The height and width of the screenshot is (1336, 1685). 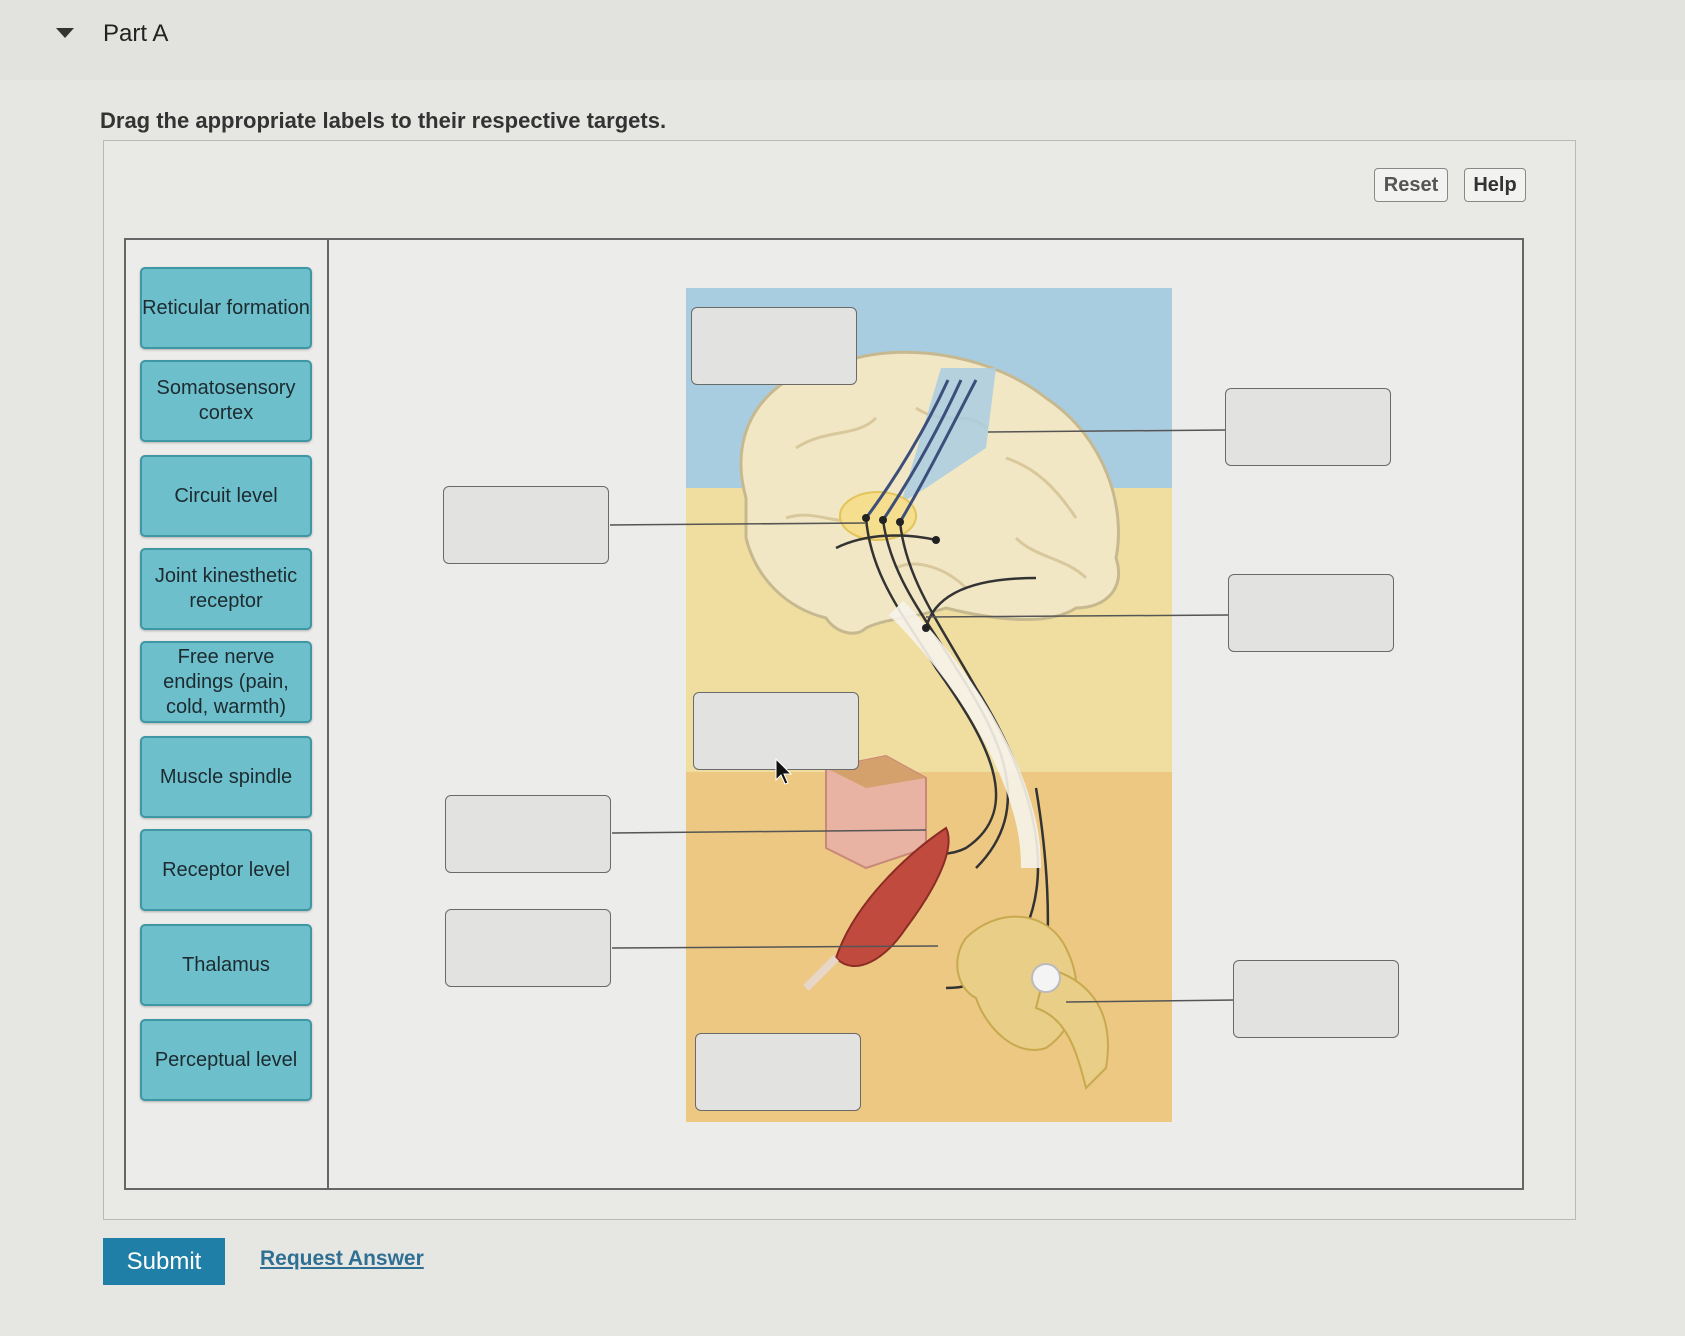 I want to click on submit-button: Submit, so click(x=164, y=1261).